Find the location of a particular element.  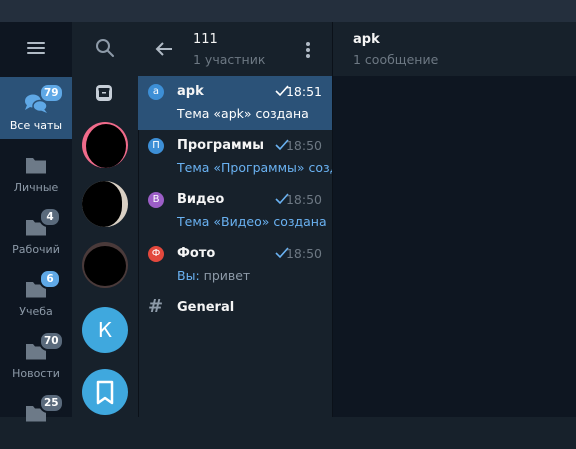

folder-work: 4 Рабочий is located at coordinates (36, 232).